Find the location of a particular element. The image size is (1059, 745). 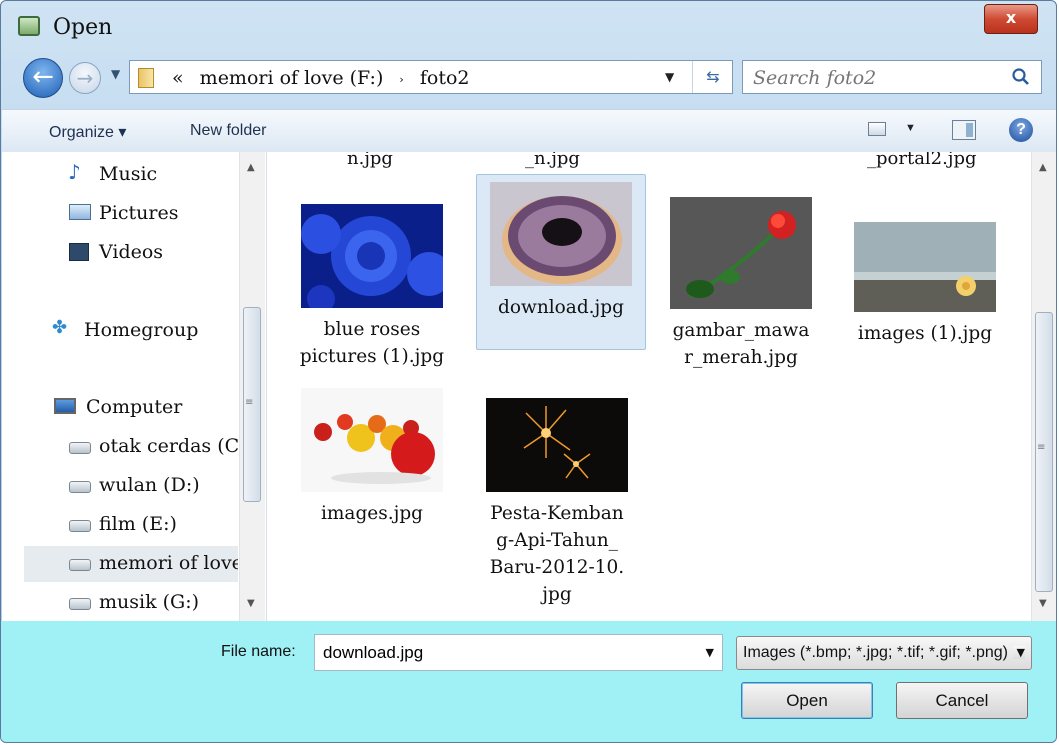

recent-pages-dropdown-icon: ▼ is located at coordinates (115, 74).